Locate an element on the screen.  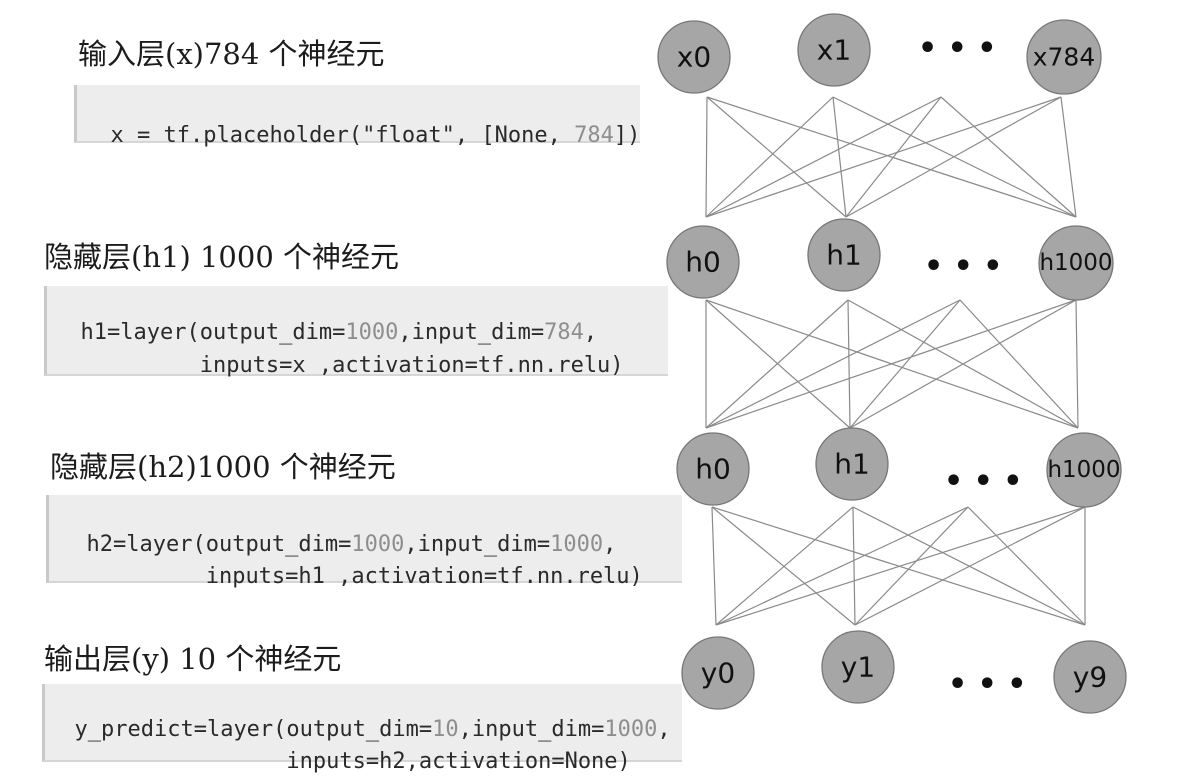
neuron-node: x784 is located at coordinates (1064, 57).